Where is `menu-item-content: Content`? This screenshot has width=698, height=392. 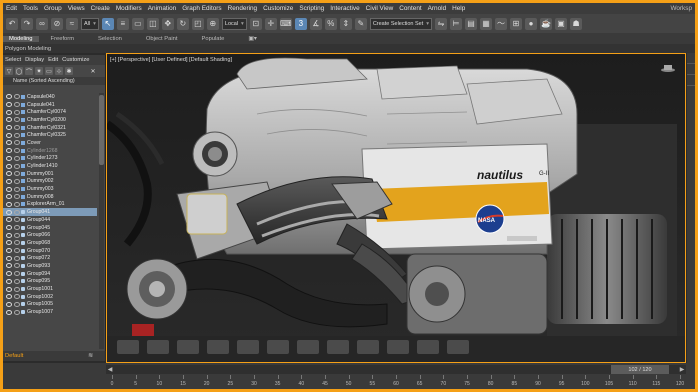
menu-item-content: Content is located at coordinates (410, 8).